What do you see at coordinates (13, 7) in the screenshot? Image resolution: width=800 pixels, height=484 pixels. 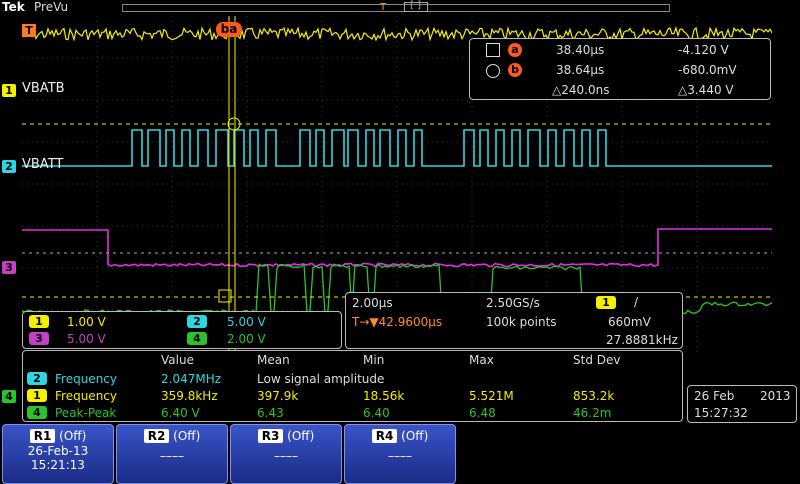 I see `brand-logo: Tek` at bounding box center [13, 7].